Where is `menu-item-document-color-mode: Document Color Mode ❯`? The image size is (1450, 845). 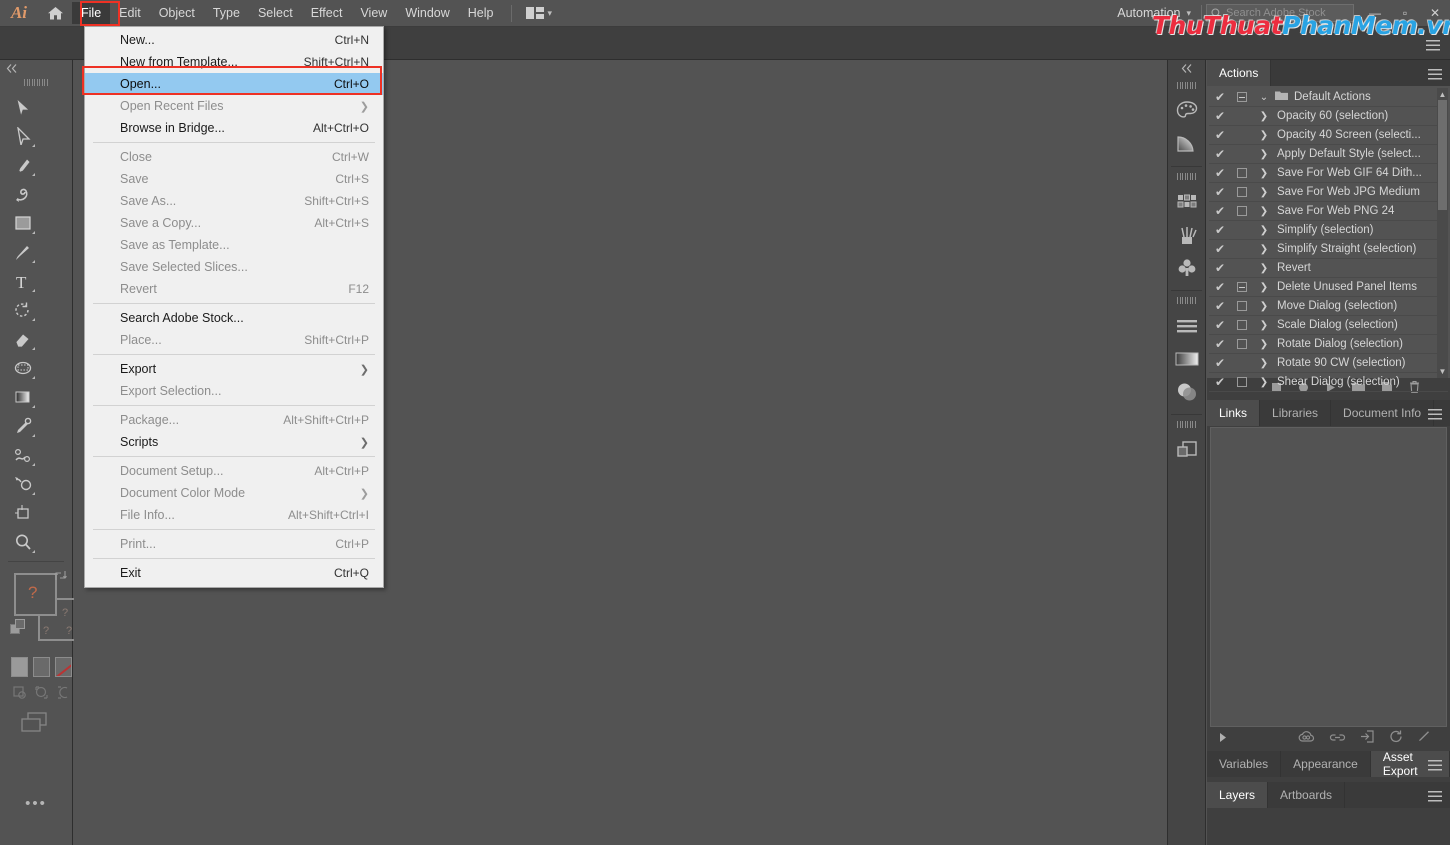
menu-item-document-color-mode: Document Color Mode ❯ is located at coordinates (234, 493).